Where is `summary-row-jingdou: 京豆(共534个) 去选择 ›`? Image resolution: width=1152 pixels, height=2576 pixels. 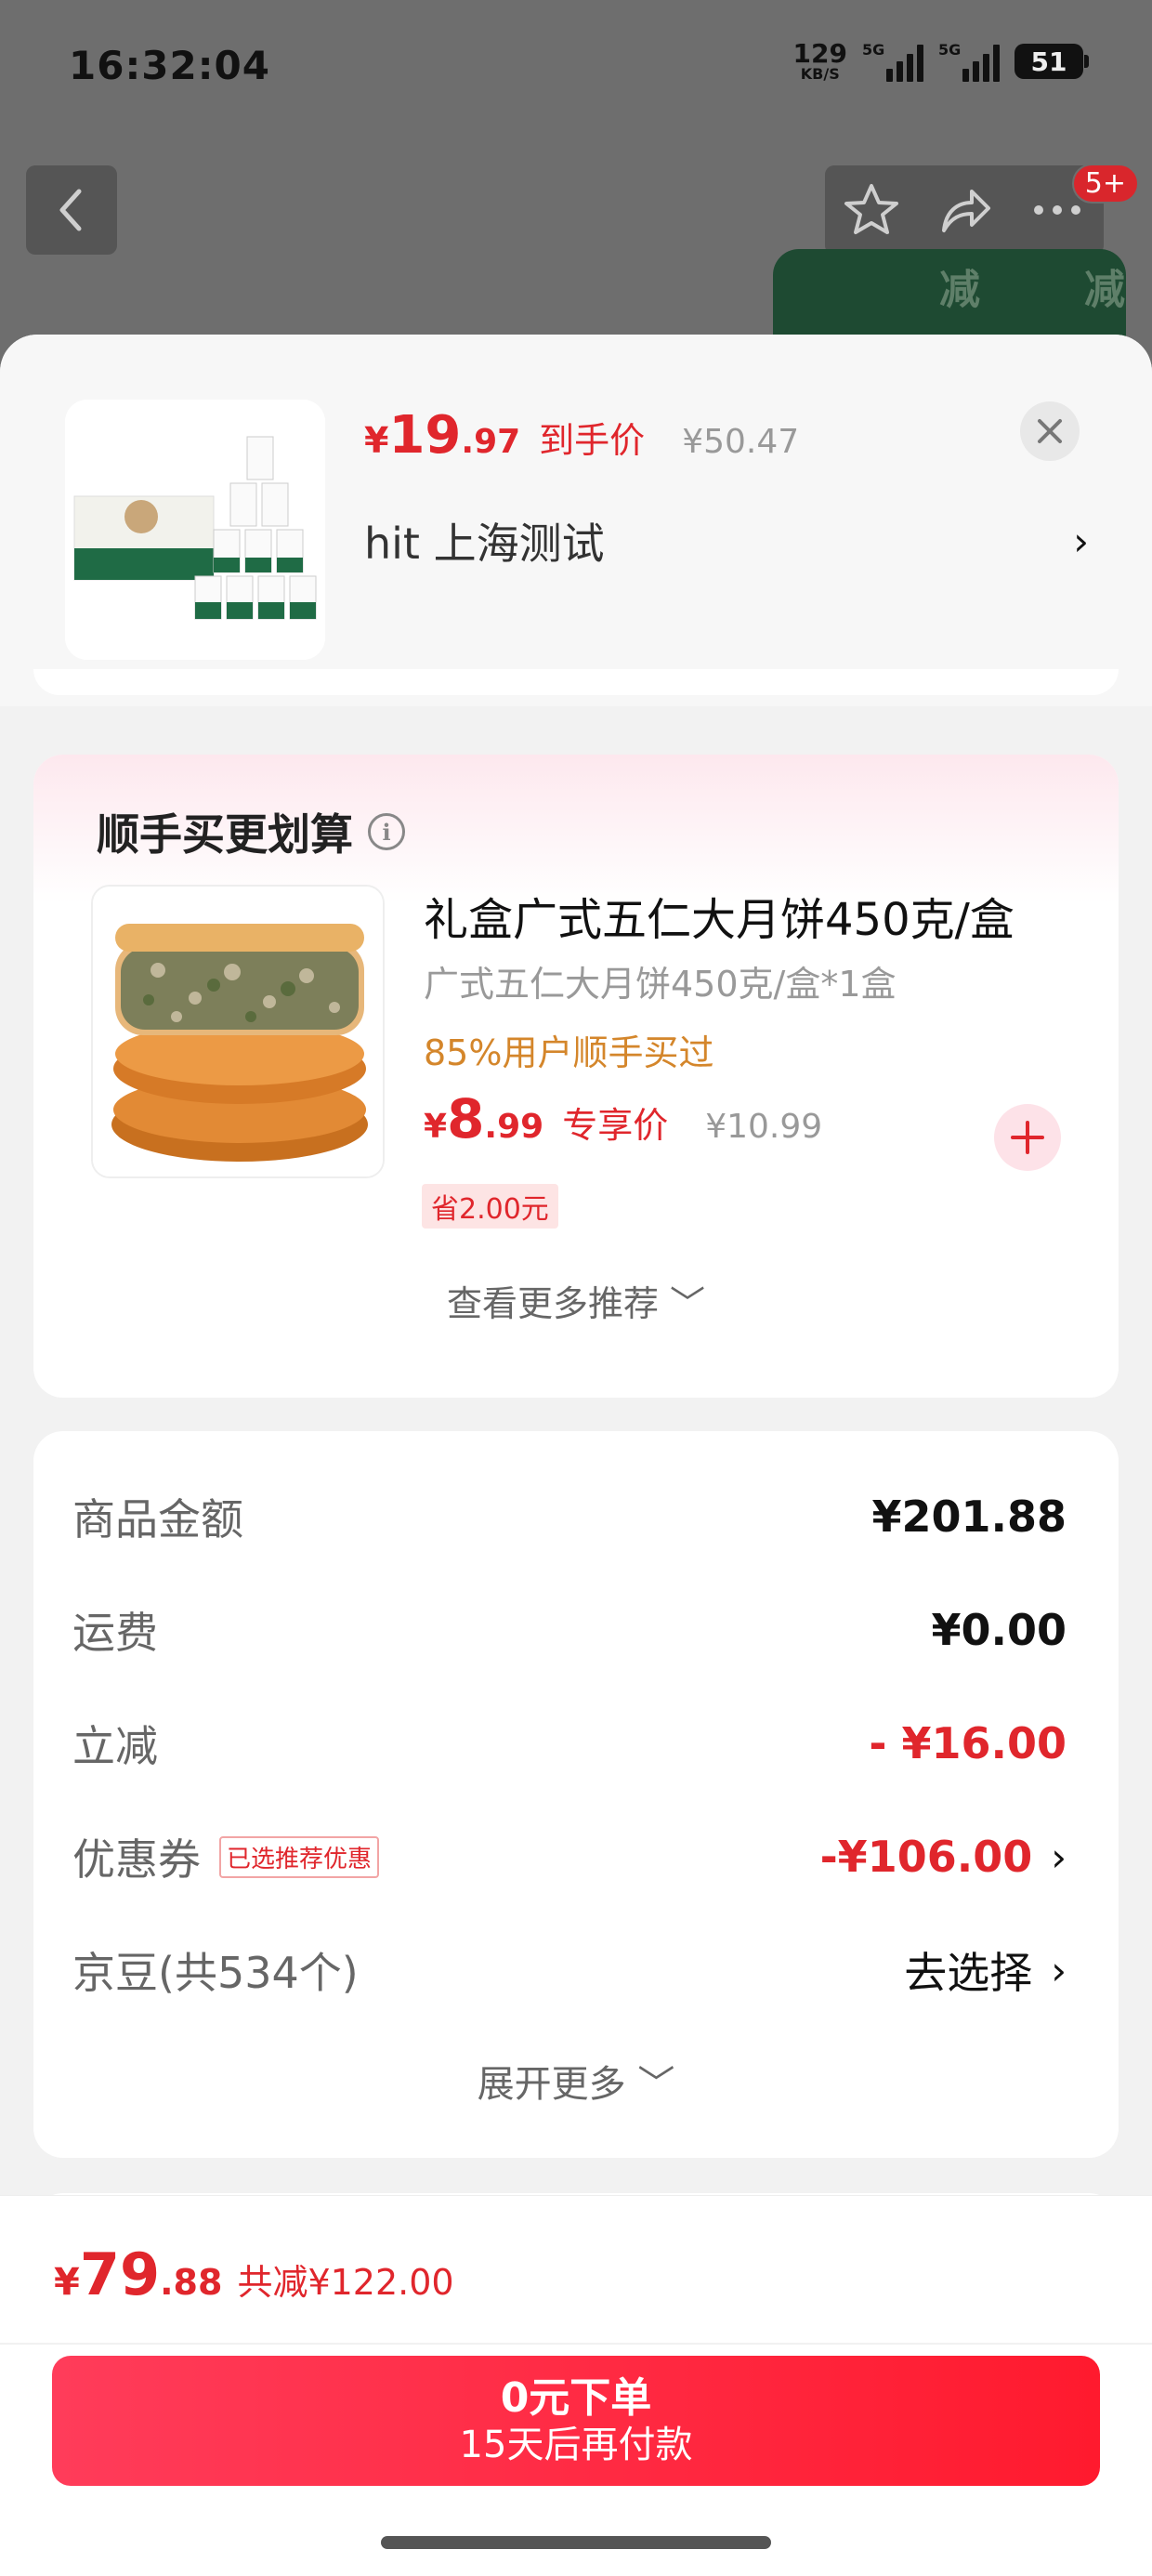 summary-row-jingdou: 京豆(共534个) 去选择 › is located at coordinates (569, 1970).